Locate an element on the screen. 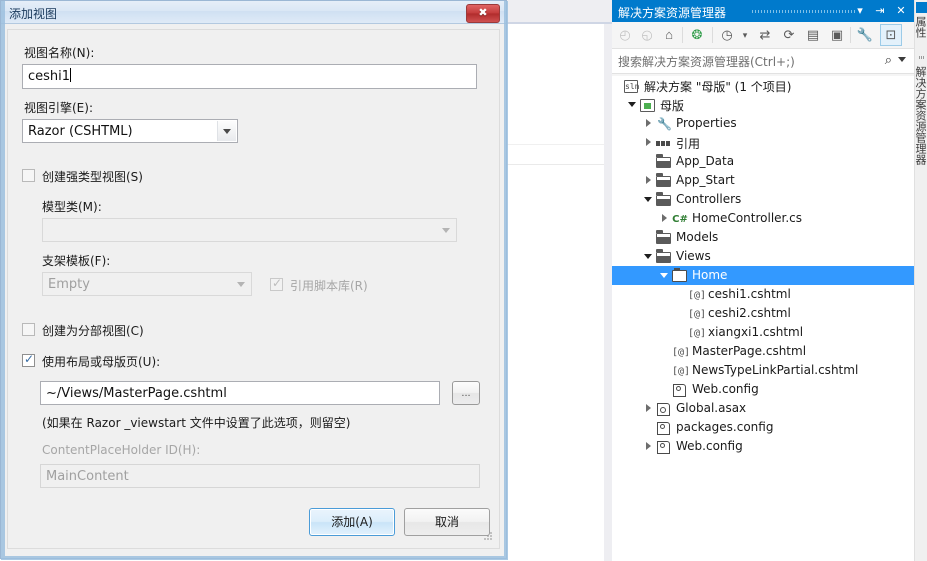  view-engine-value: Razor (CSHTML) is located at coordinates (80, 131).